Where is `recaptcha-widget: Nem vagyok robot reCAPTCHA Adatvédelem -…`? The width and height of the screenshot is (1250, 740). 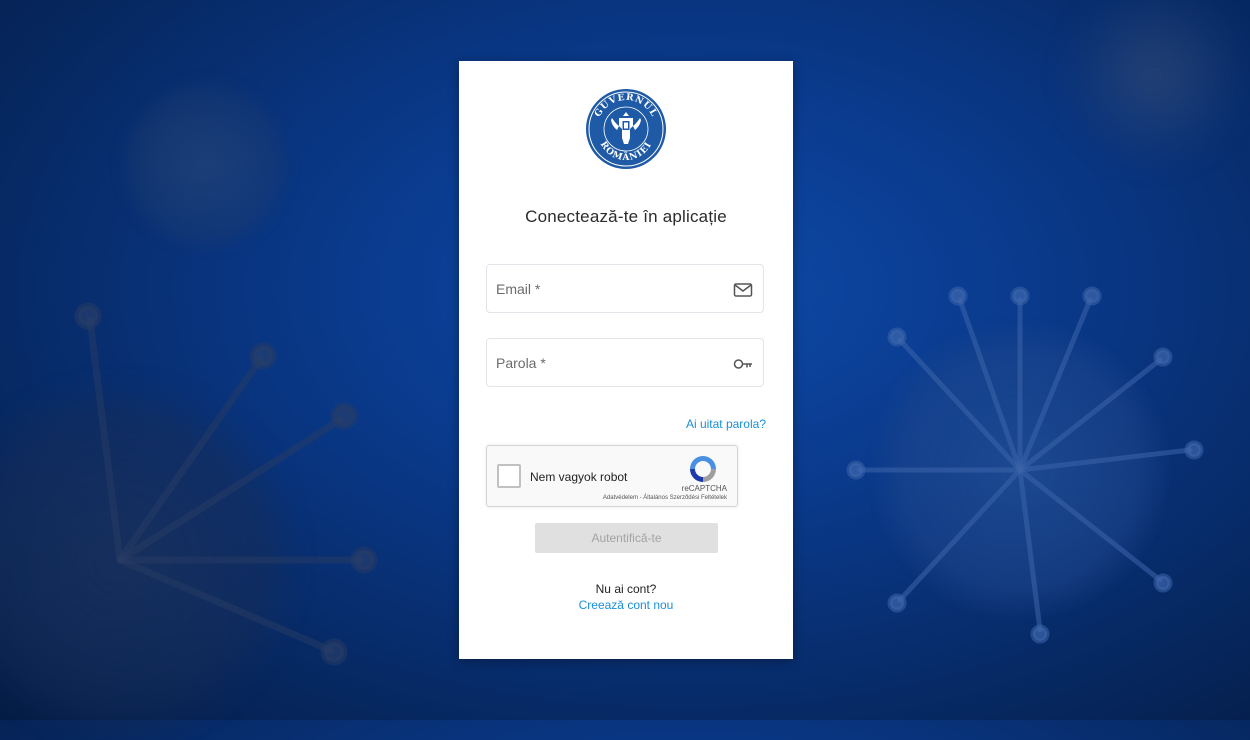
recaptcha-widget: Nem vagyok robot reCAPTCHA Adatvédelem -… is located at coordinates (612, 476).